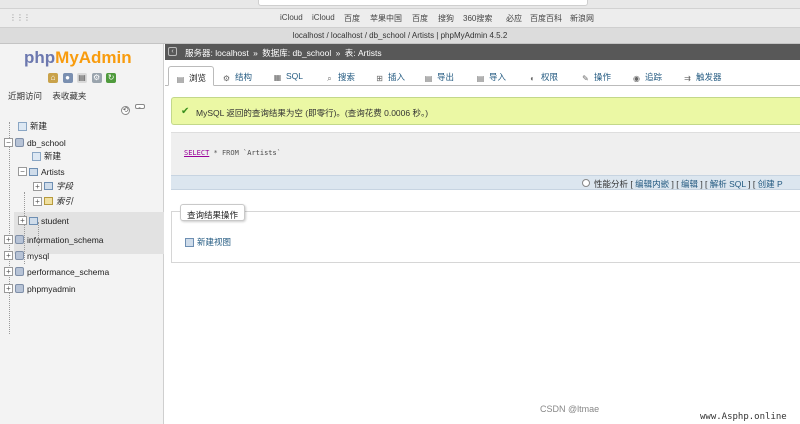 The image size is (800, 424). Describe the element at coordinates (41, 173) in the screenshot. I see `tree-table-artists: − Artists` at that location.